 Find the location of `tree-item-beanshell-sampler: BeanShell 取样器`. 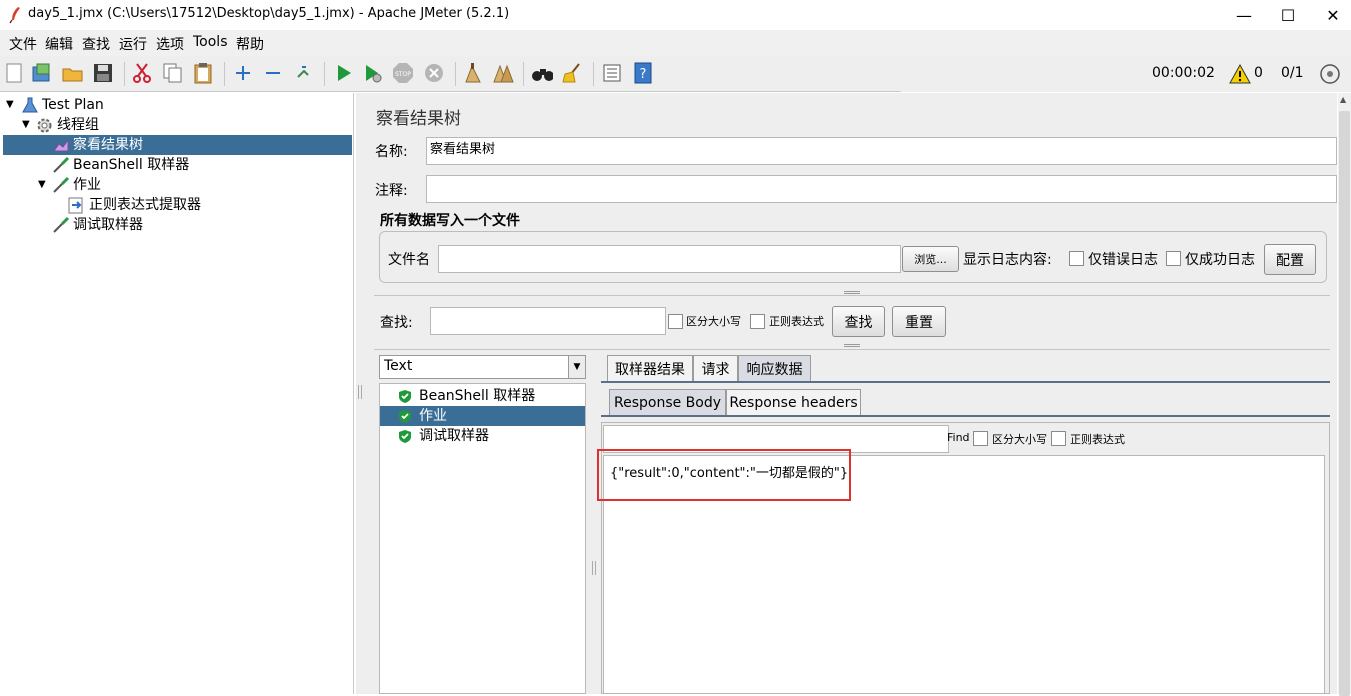

tree-item-beanshell-sampler: BeanShell 取样器 is located at coordinates (177, 165).